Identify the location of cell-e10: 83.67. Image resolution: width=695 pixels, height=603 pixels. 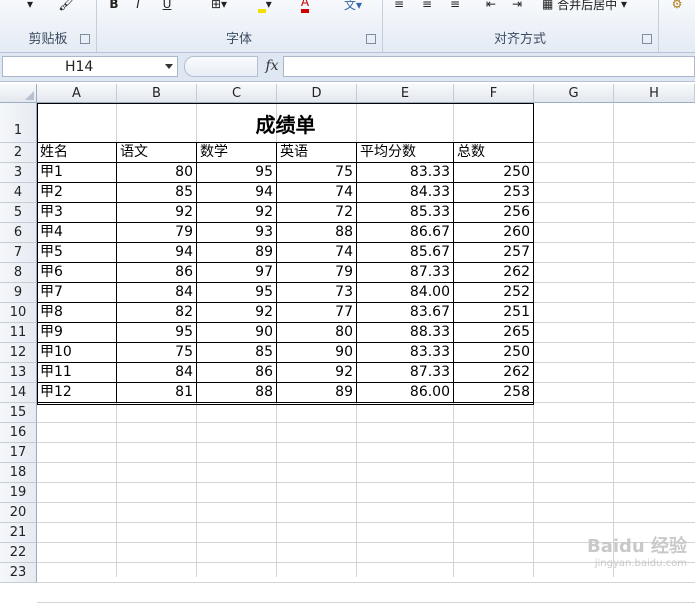
(405, 313).